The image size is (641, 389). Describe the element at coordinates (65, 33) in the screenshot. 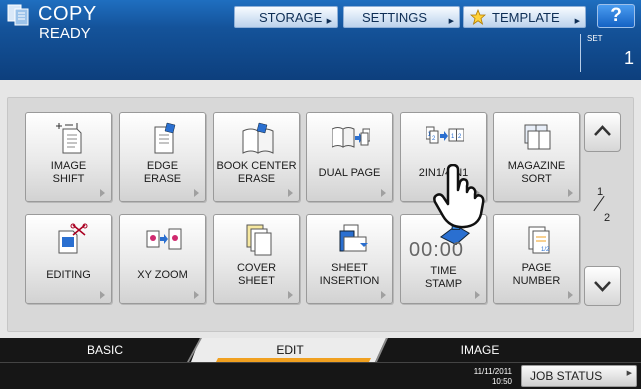

I see `machine-status: READY` at that location.